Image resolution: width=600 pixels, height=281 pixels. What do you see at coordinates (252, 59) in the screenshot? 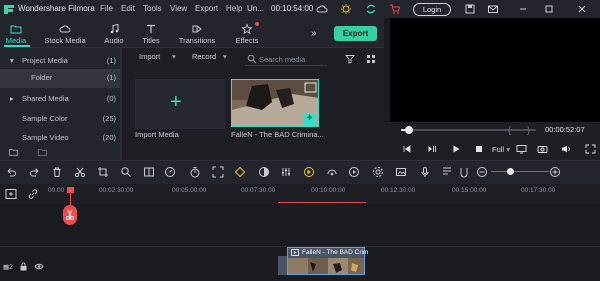
I see `search-icon` at bounding box center [252, 59].